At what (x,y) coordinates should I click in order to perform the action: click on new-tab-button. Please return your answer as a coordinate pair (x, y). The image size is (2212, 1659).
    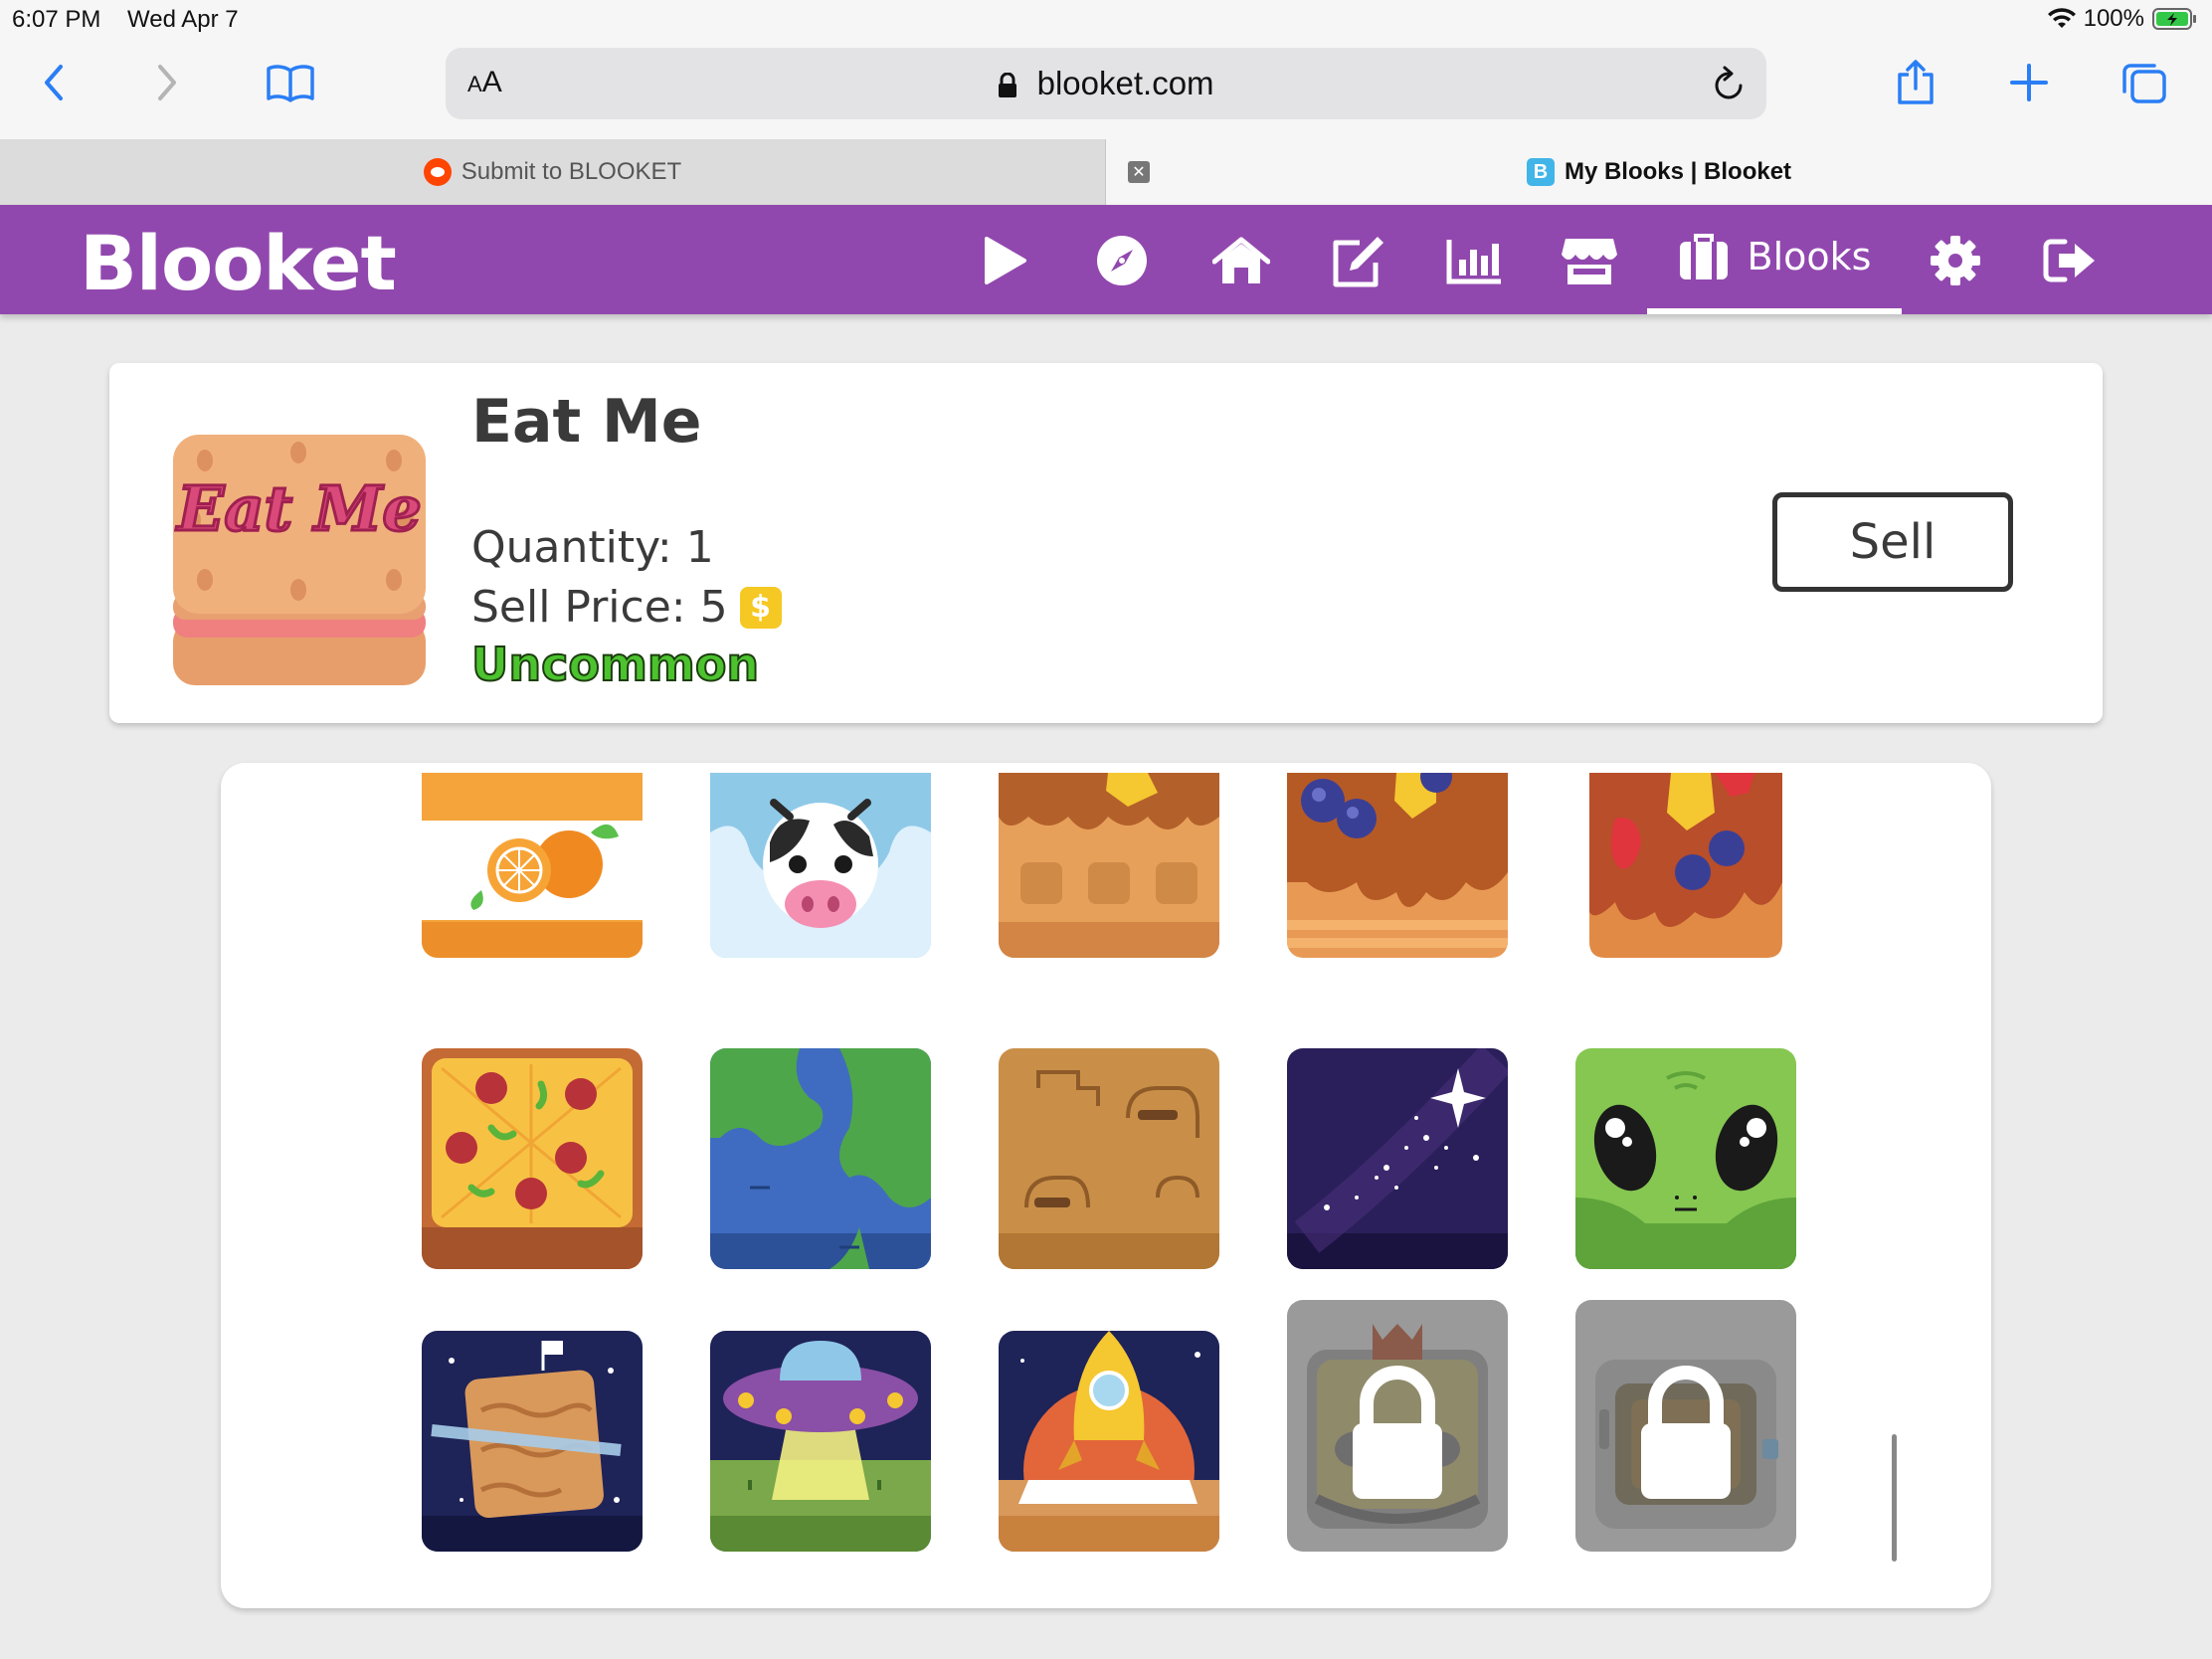
    Looking at the image, I should click on (2029, 82).